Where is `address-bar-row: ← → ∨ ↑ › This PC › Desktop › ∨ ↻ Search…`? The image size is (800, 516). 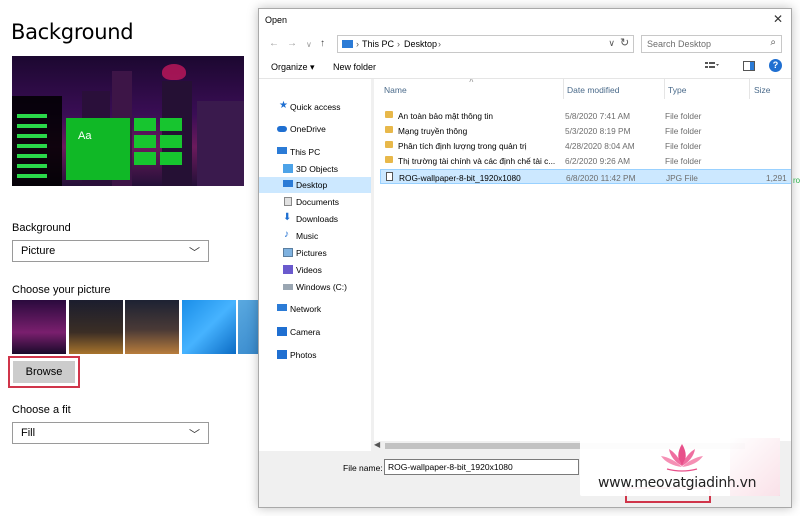
address-bar-row: ← → ∨ ↑ › This PC › Desktop › ∨ ↻ Search… is located at coordinates (525, 44).